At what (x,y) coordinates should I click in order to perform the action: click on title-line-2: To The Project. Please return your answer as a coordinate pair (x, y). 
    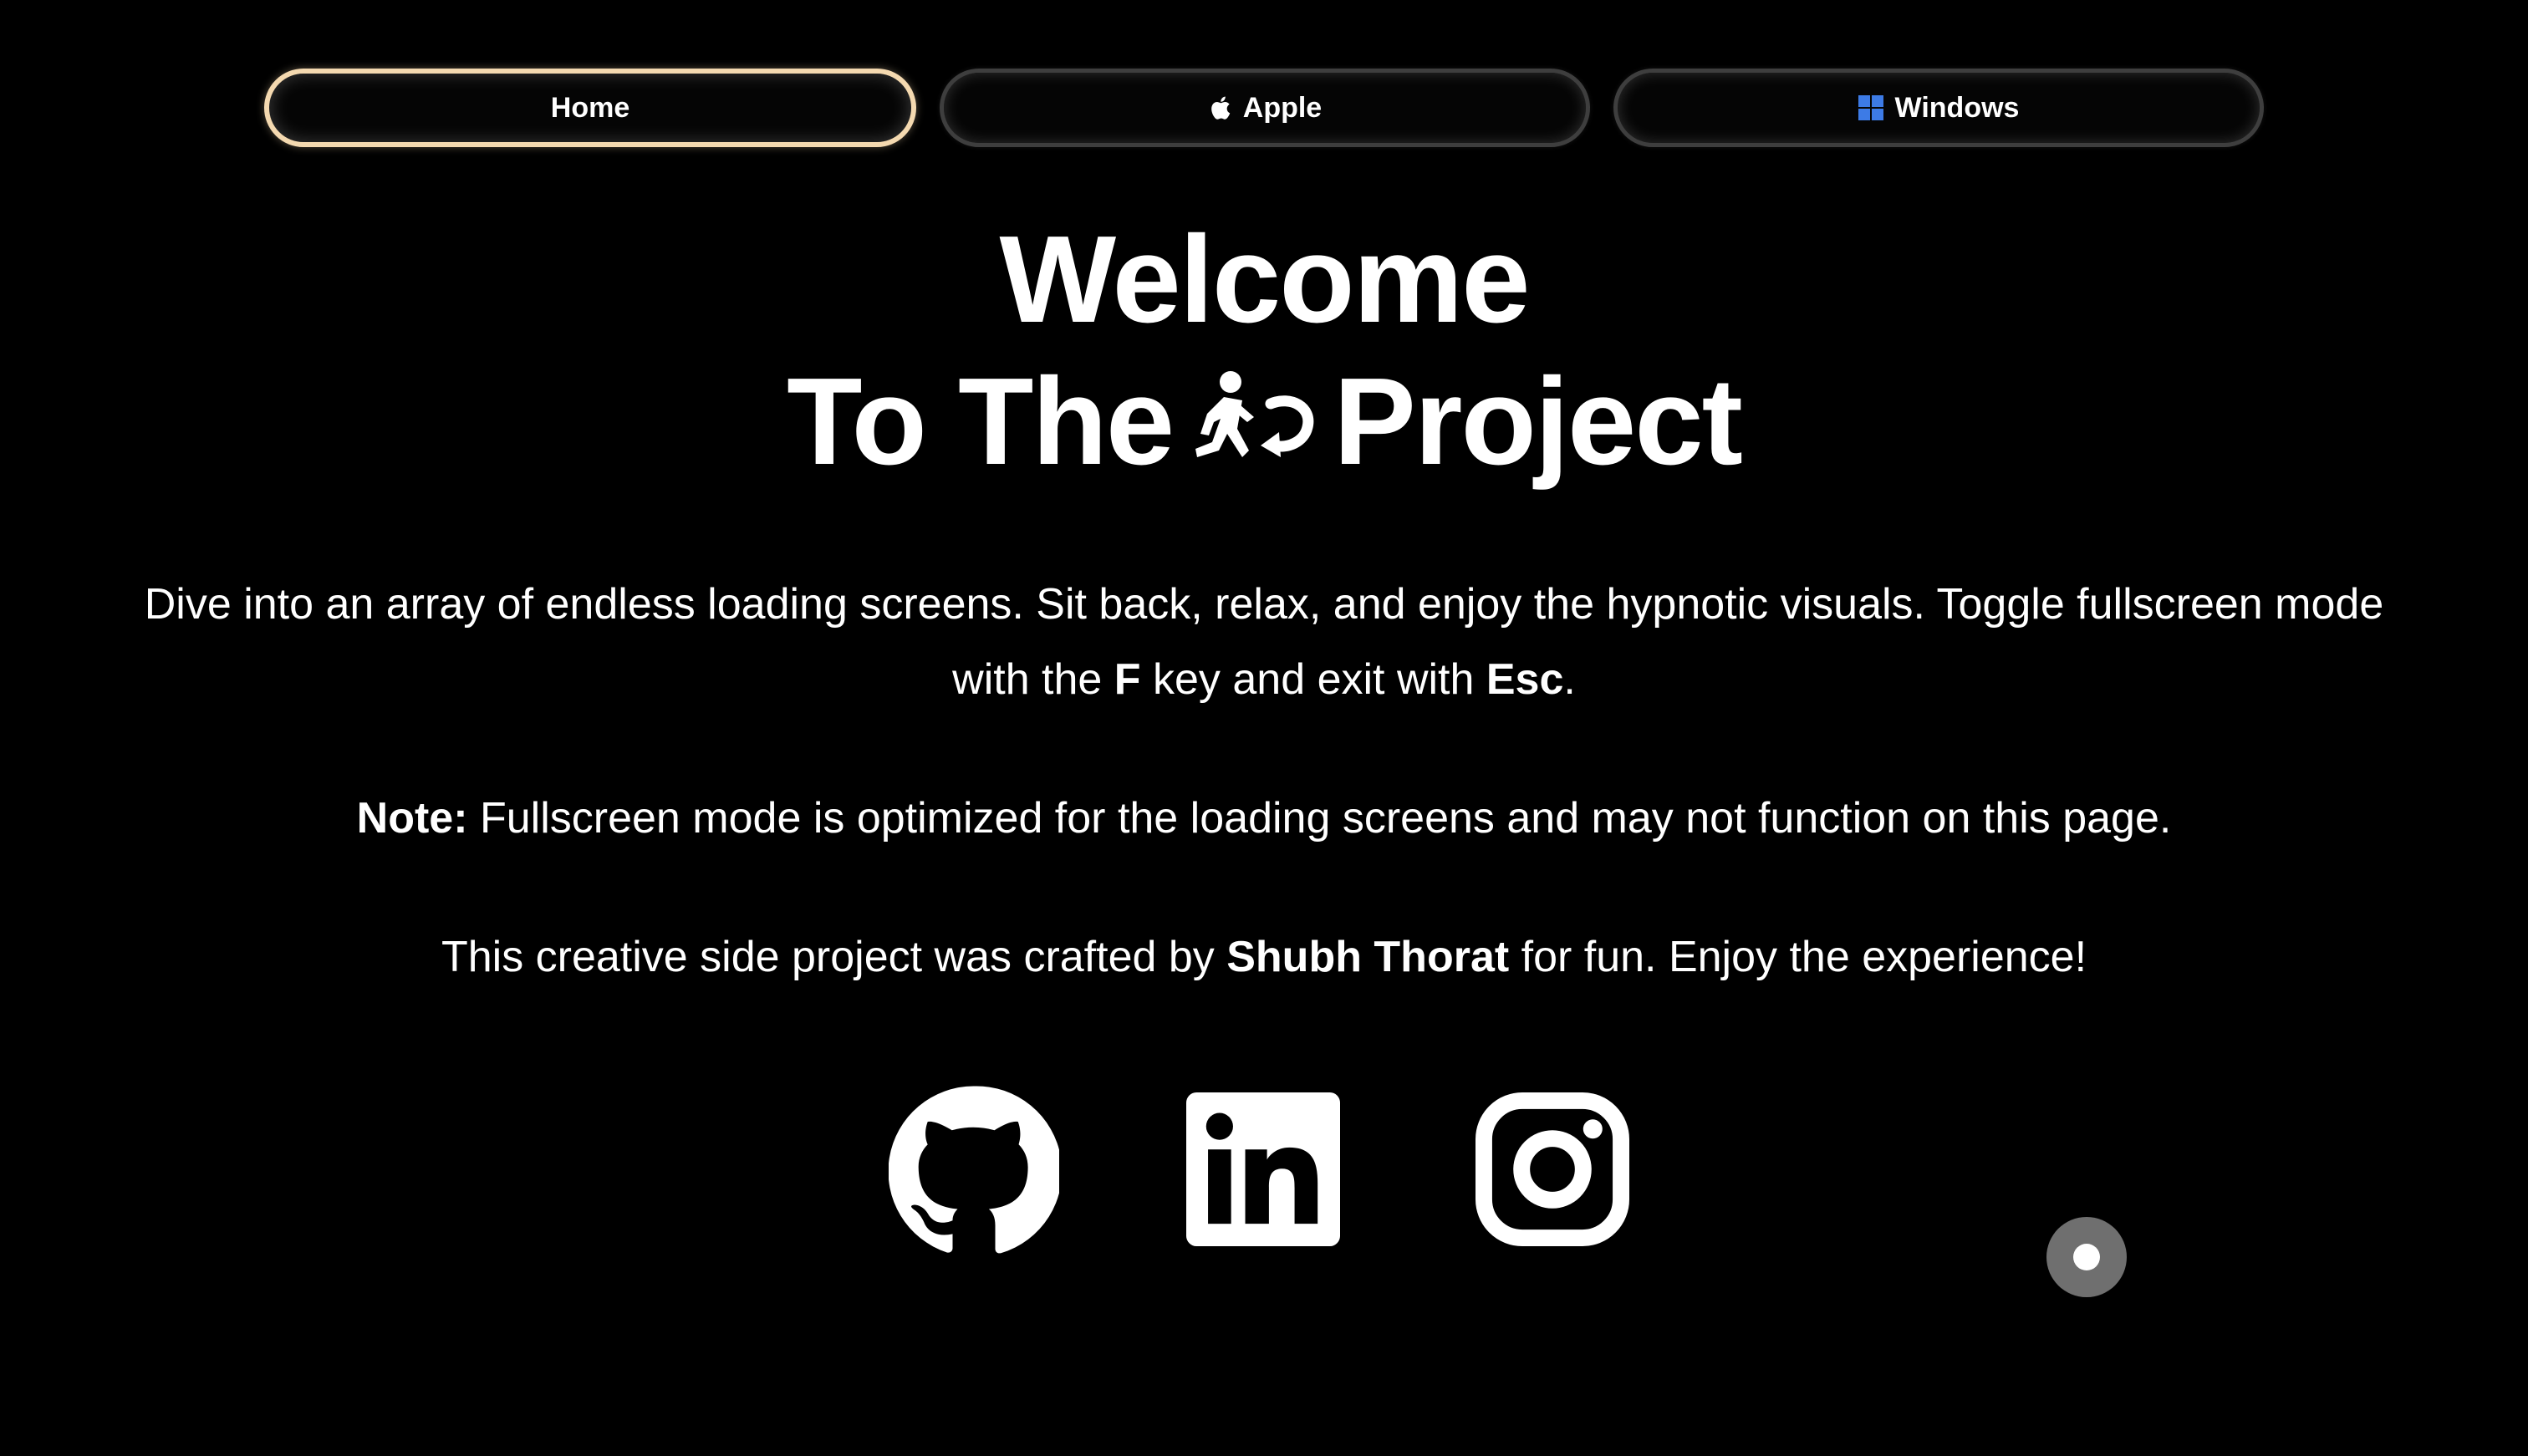
    Looking at the image, I should click on (1264, 422).